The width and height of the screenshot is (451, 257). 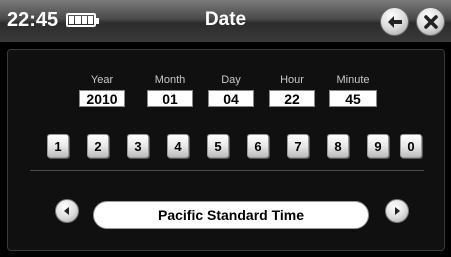 What do you see at coordinates (227, 170) in the screenshot?
I see `divider` at bounding box center [227, 170].